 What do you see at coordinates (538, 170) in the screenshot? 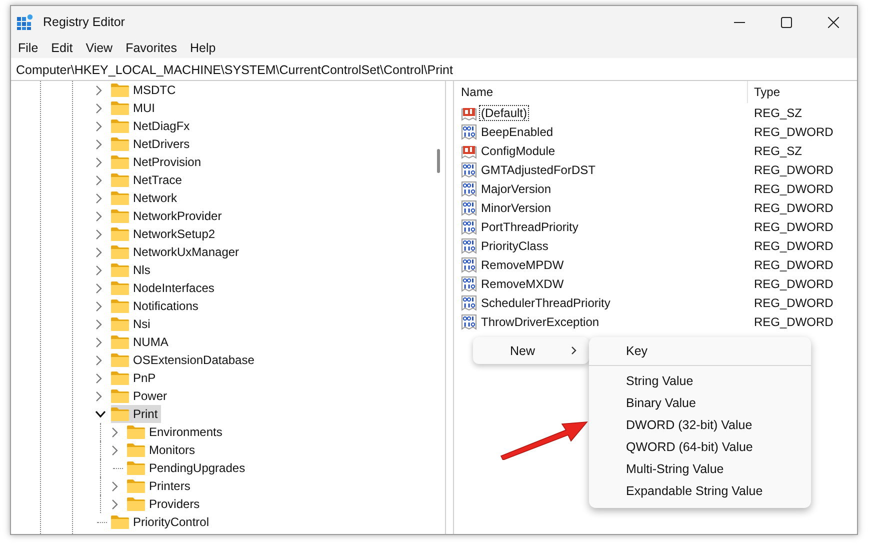
I see `value-name: GMTAdjustedForDST` at bounding box center [538, 170].